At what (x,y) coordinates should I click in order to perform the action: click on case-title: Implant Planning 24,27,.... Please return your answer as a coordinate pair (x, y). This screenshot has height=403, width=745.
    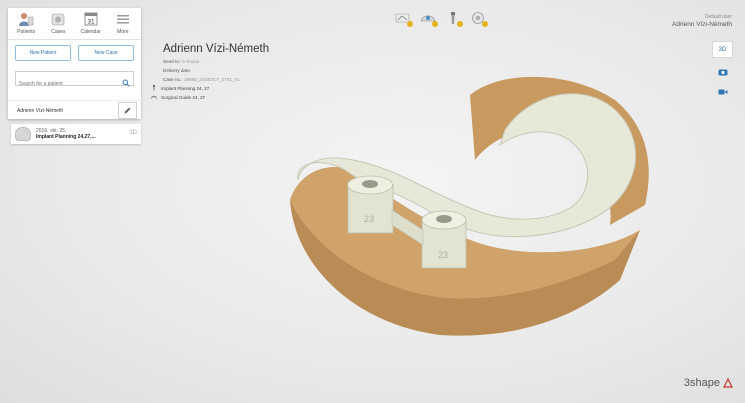
    Looking at the image, I should click on (66, 137).